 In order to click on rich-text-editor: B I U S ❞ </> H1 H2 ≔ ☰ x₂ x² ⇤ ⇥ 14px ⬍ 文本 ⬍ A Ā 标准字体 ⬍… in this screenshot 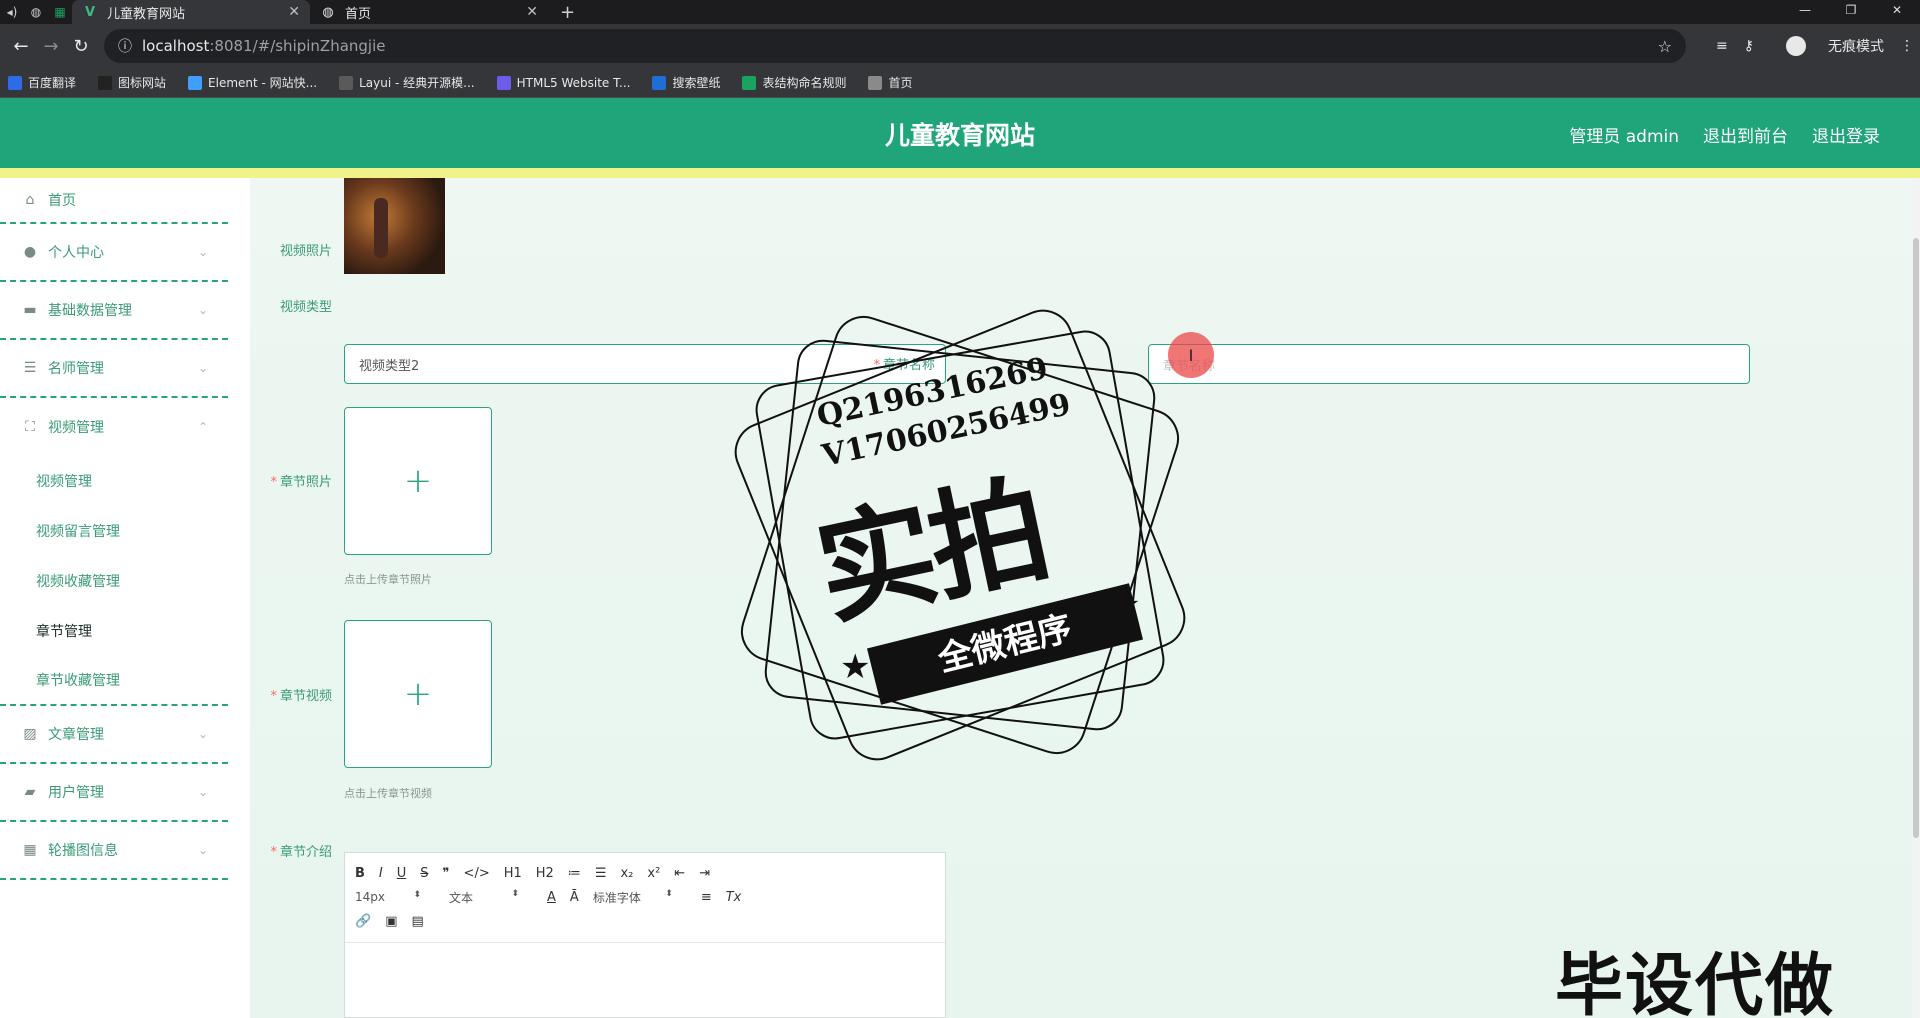, I will do `click(645, 935)`.